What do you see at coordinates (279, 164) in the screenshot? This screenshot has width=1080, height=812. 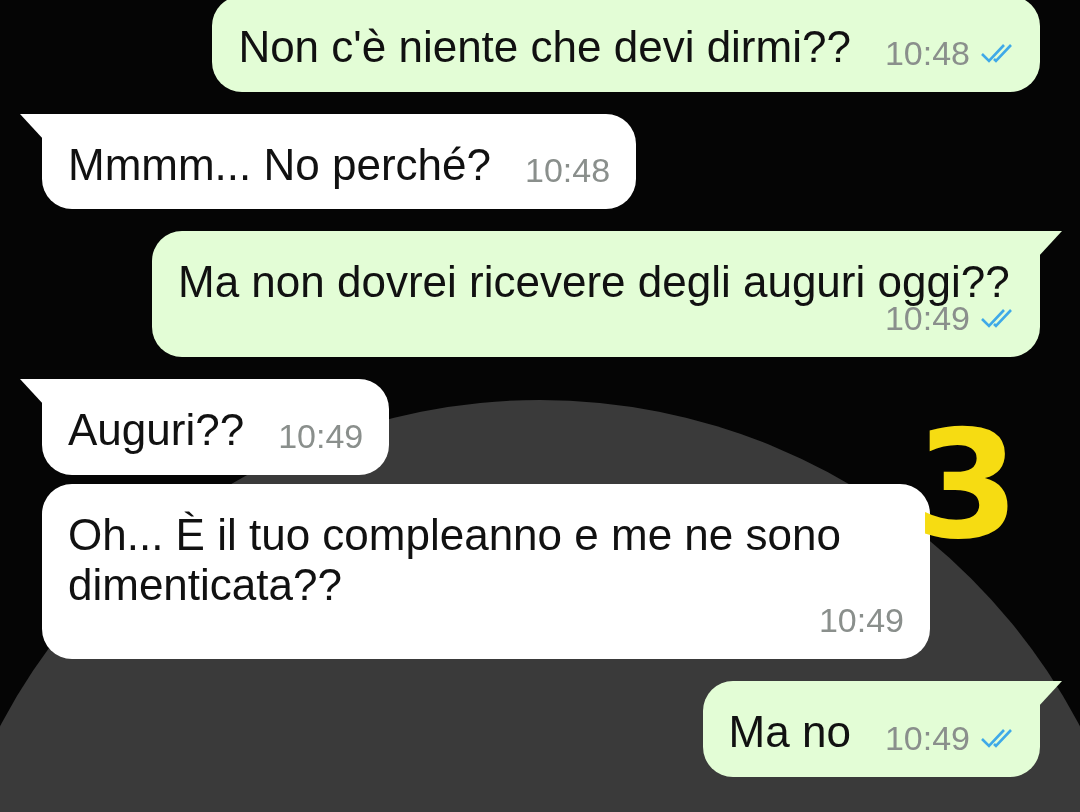 I see `message-text: Mmmm... No perché?` at bounding box center [279, 164].